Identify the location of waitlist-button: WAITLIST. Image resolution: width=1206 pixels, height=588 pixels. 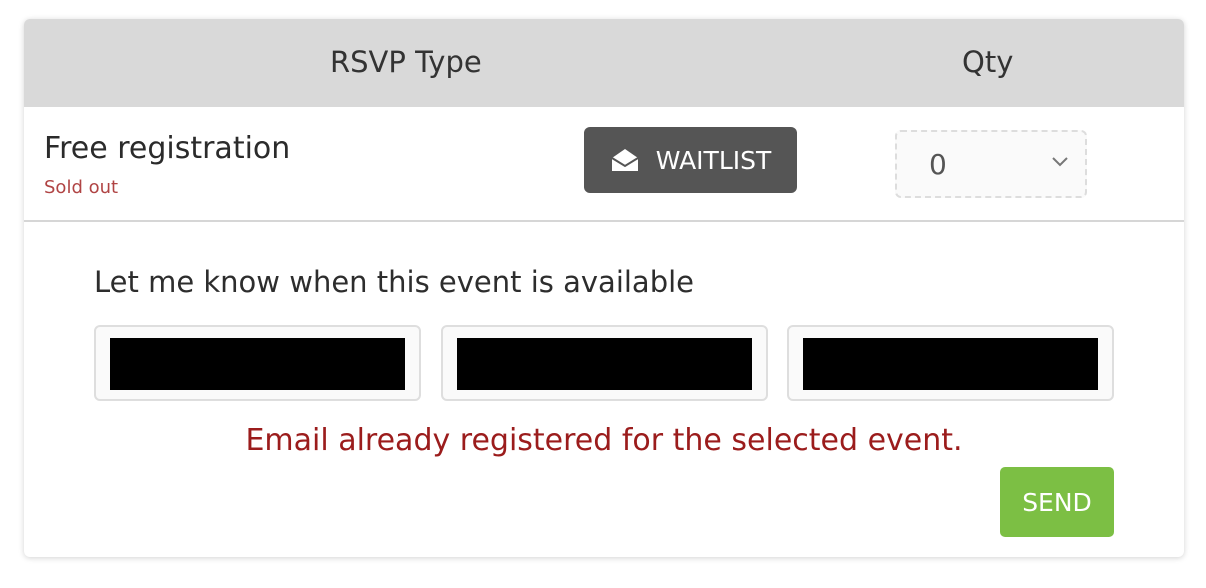
(690, 160).